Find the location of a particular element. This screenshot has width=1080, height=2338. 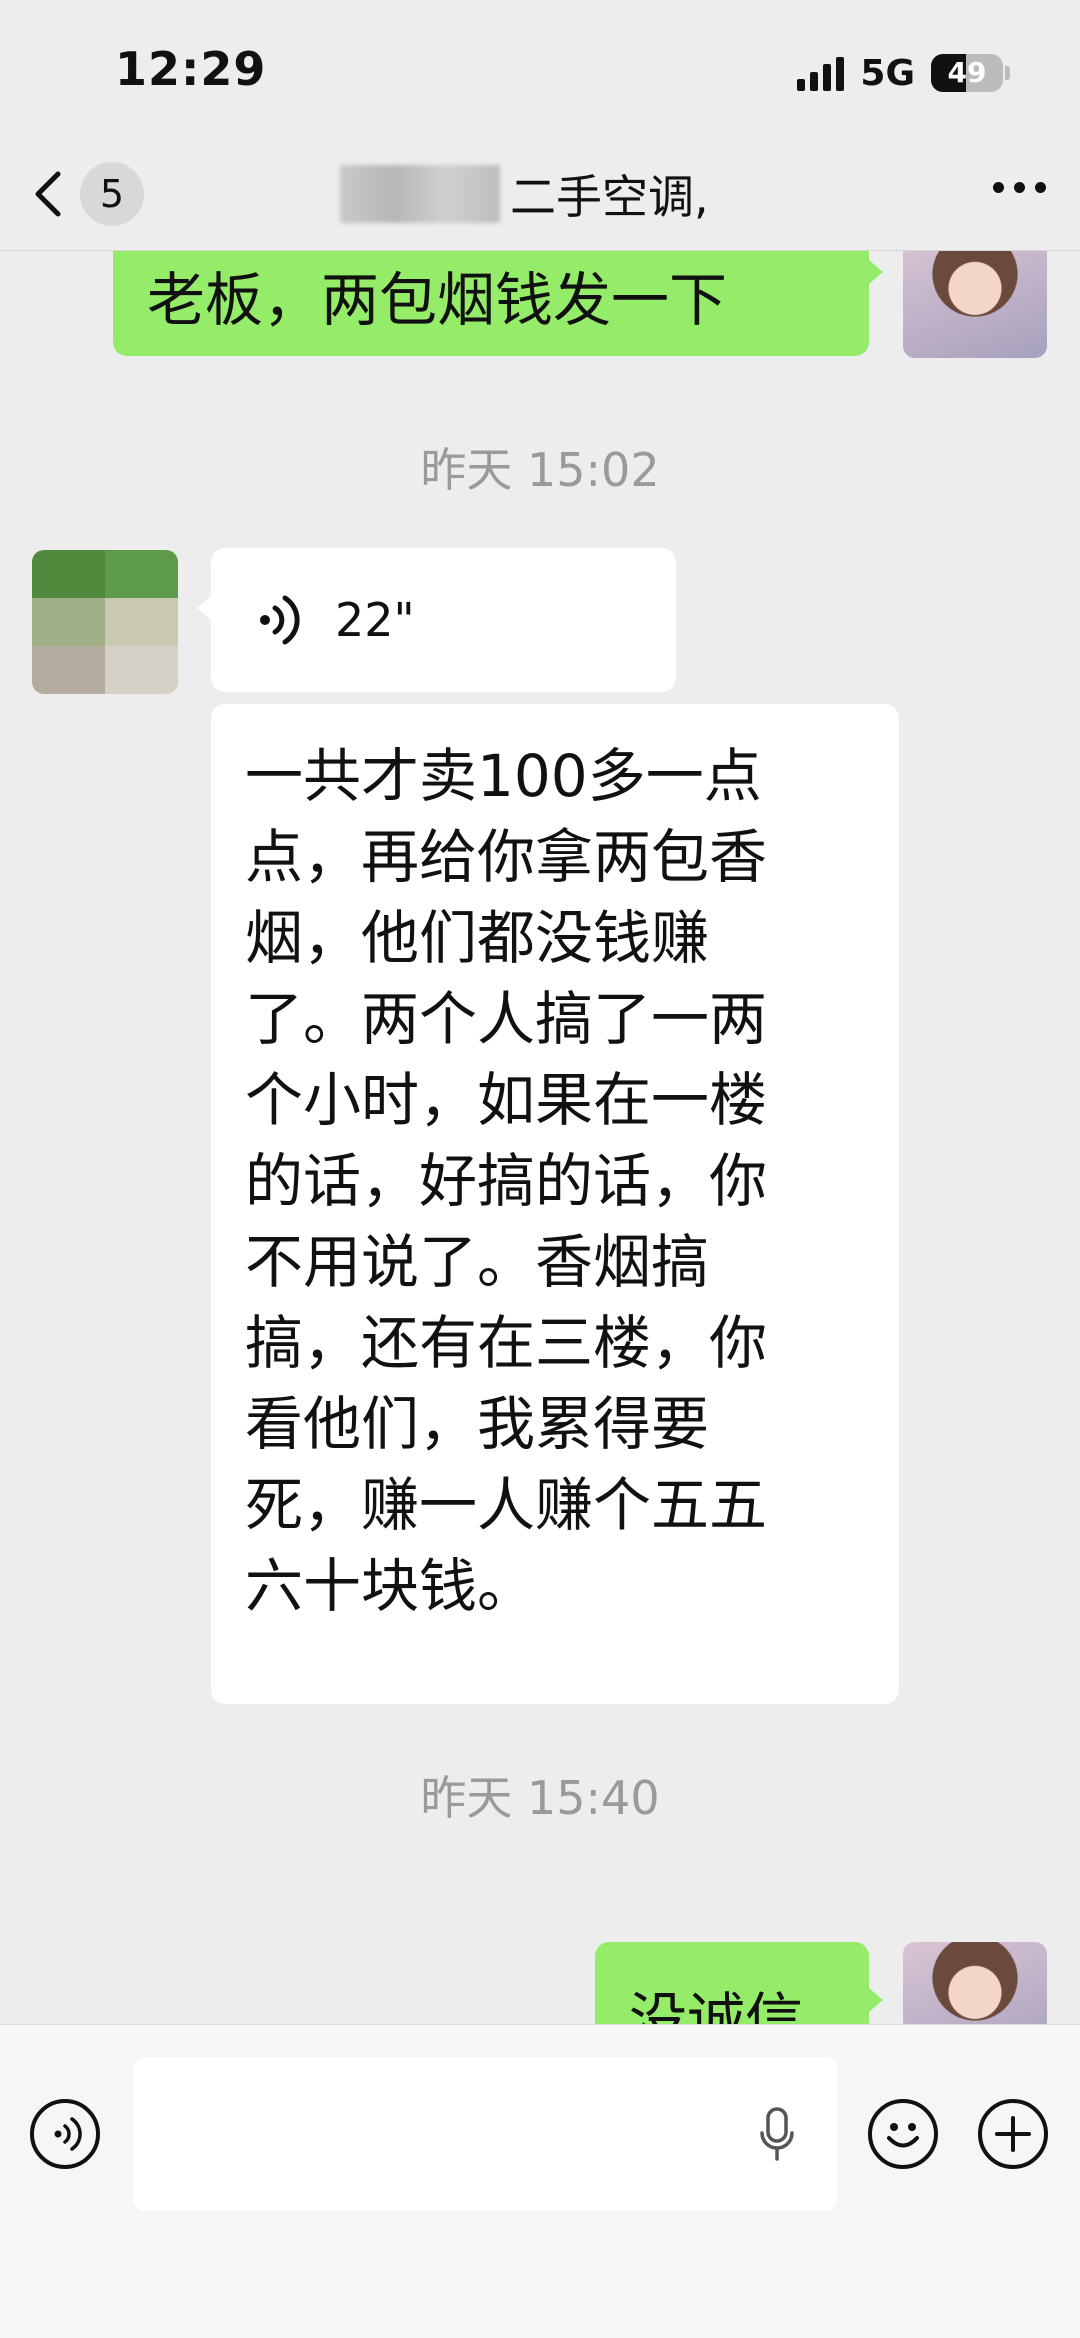

status-indicators: 5G 49 is located at coordinates (903, 73).